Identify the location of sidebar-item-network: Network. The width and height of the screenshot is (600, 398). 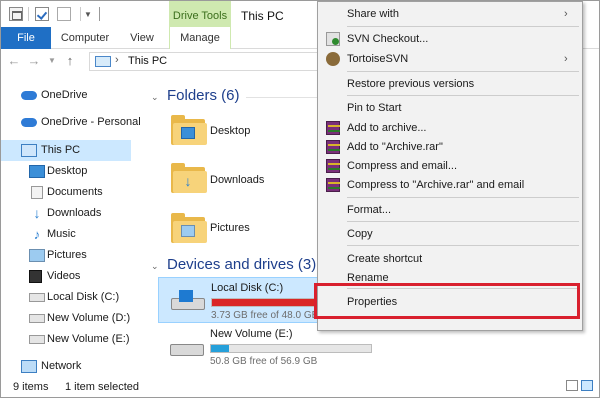
(66, 366).